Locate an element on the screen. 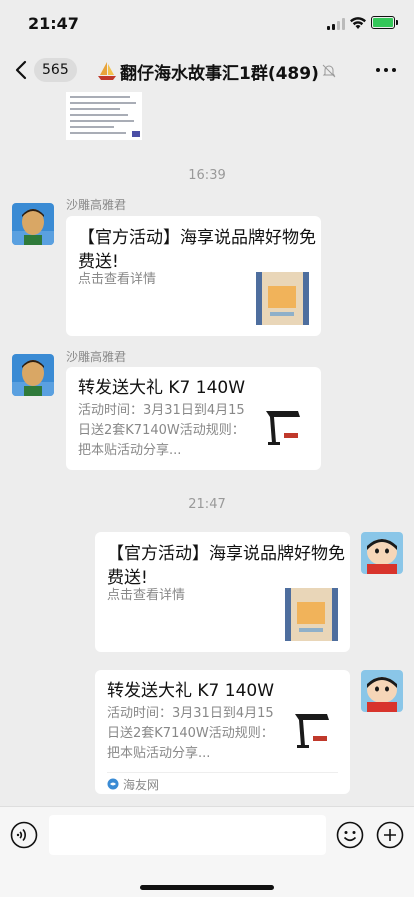  card-source: 海友网 is located at coordinates (133, 784).